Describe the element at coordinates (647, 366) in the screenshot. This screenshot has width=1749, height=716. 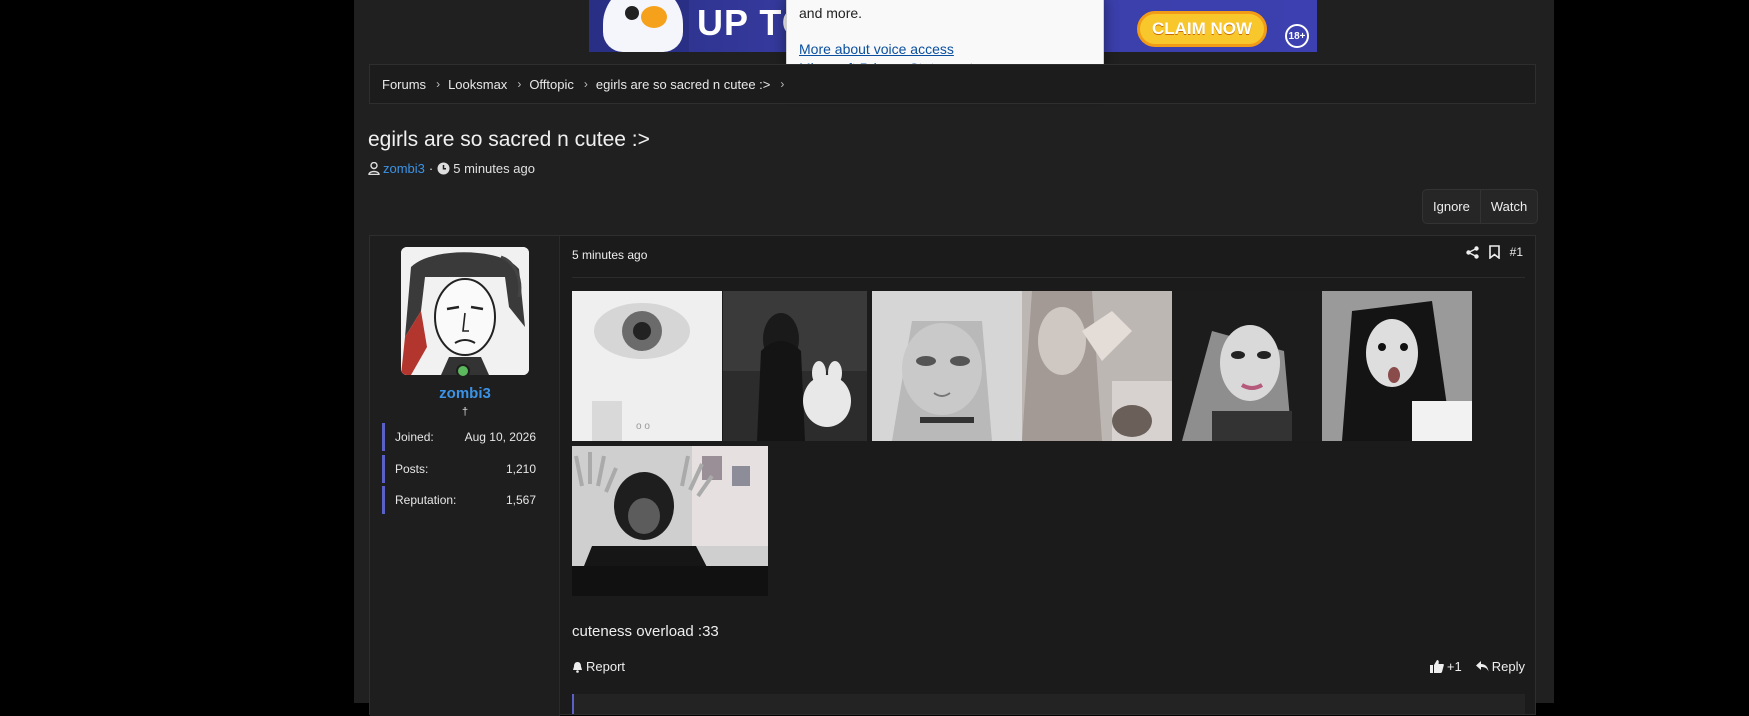
I see `attachment-image: o o` at that location.